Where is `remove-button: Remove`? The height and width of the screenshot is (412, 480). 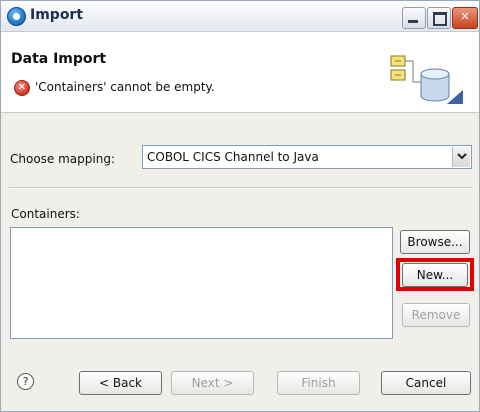
remove-button: Remove is located at coordinates (436, 315).